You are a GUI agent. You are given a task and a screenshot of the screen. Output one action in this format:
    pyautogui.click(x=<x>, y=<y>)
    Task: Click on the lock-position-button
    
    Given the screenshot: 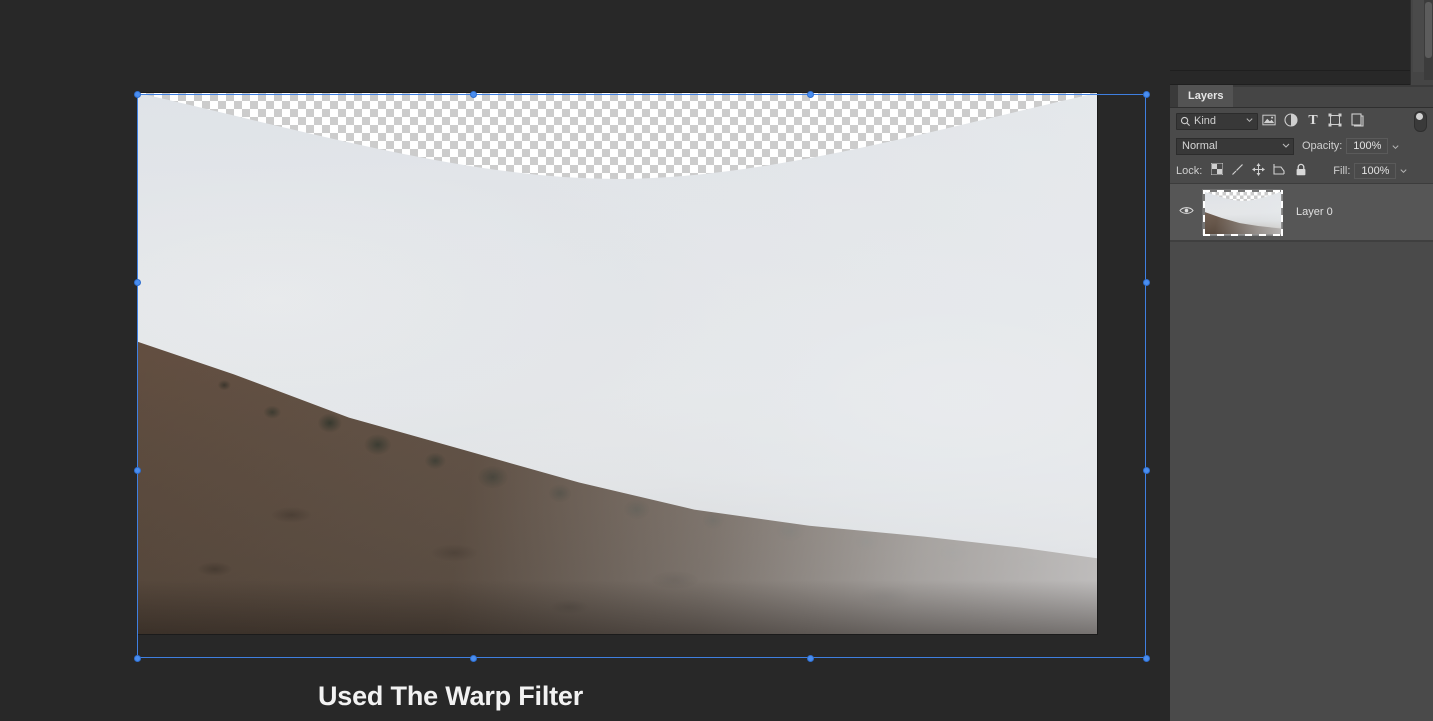 What is the action you would take?
    pyautogui.click(x=1258, y=171)
    